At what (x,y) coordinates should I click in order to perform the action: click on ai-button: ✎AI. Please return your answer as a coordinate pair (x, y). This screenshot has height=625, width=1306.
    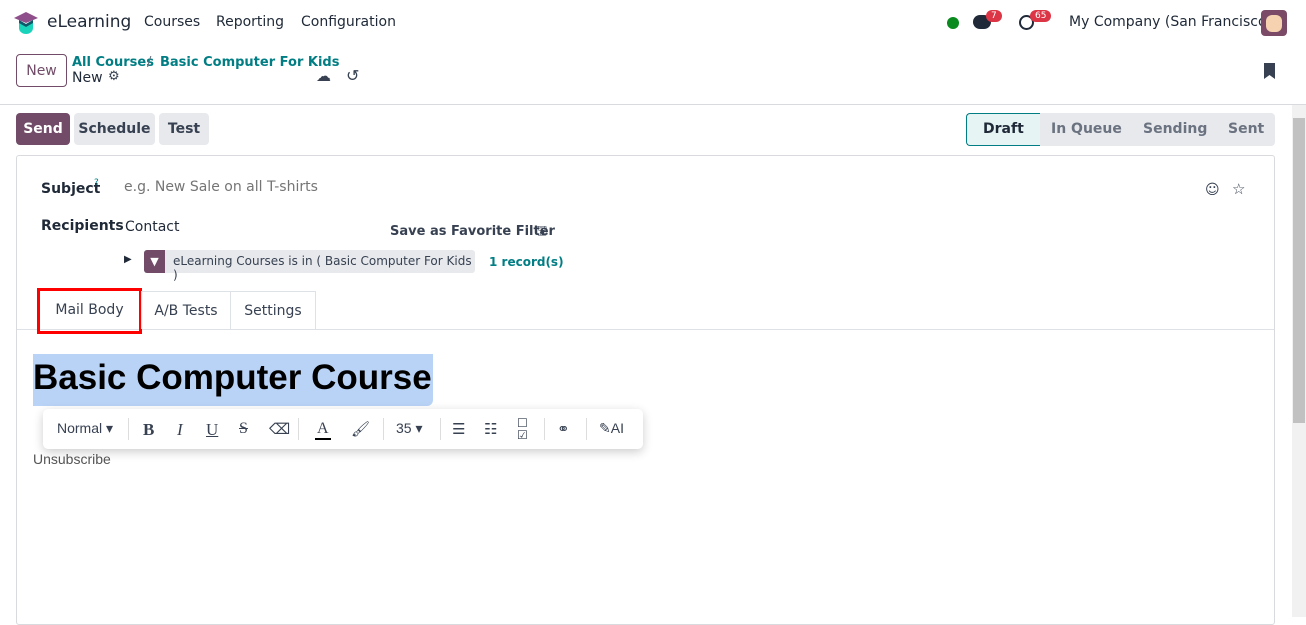
    Looking at the image, I should click on (611, 428).